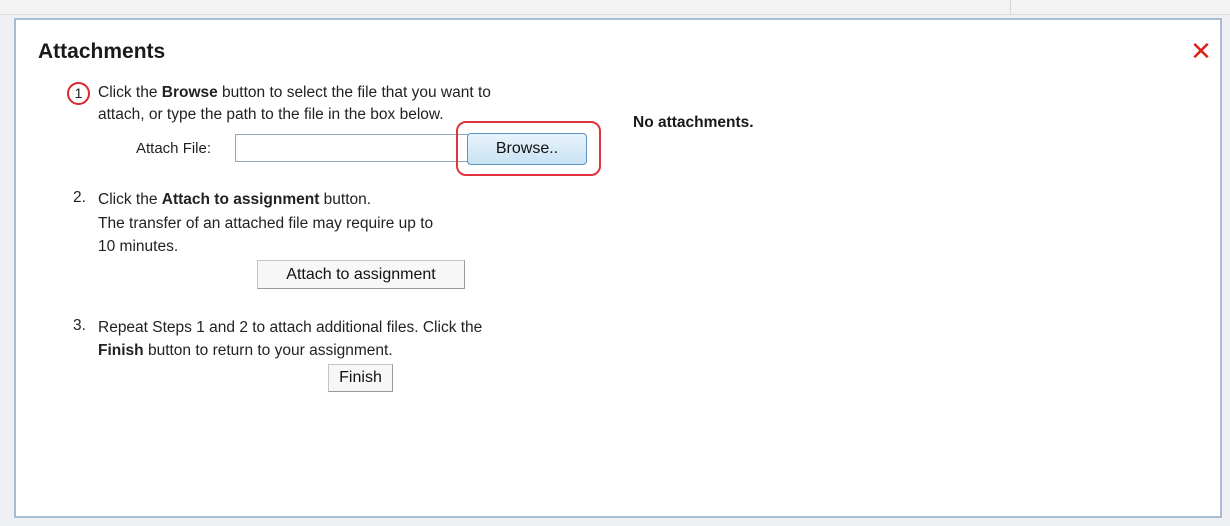  What do you see at coordinates (615, 7) in the screenshot?
I see `top-strip` at bounding box center [615, 7].